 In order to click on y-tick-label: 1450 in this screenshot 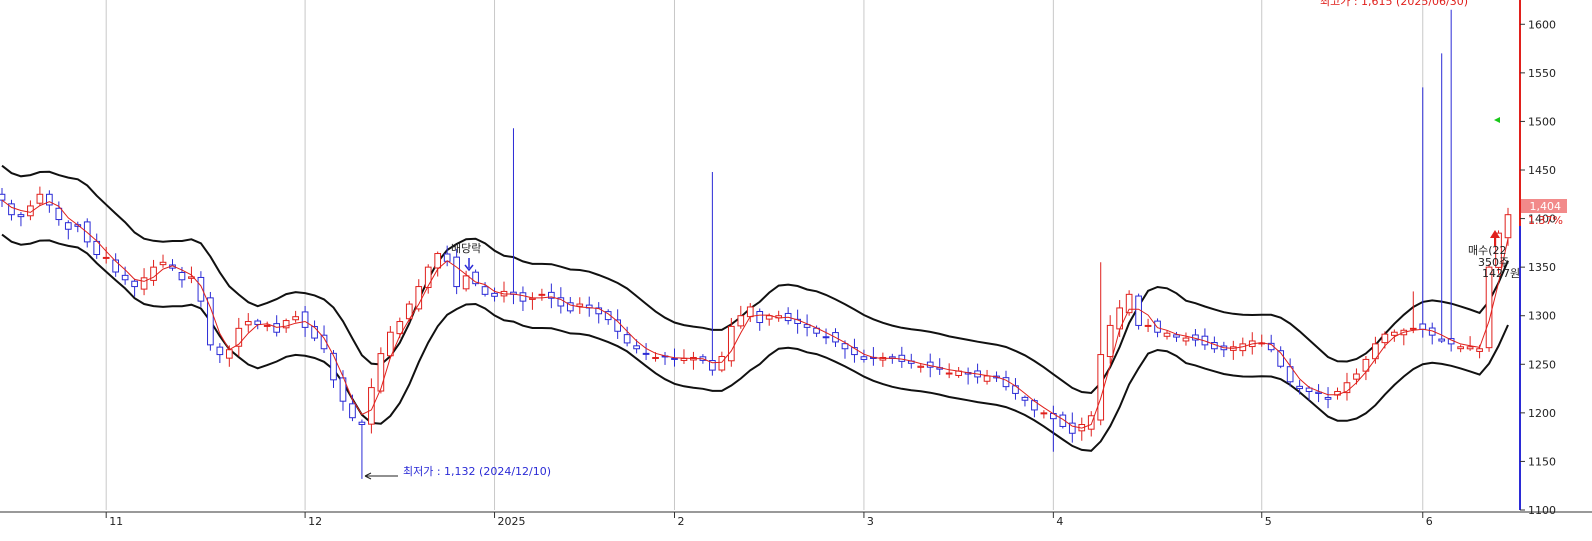, I will do `click(1542, 170)`.